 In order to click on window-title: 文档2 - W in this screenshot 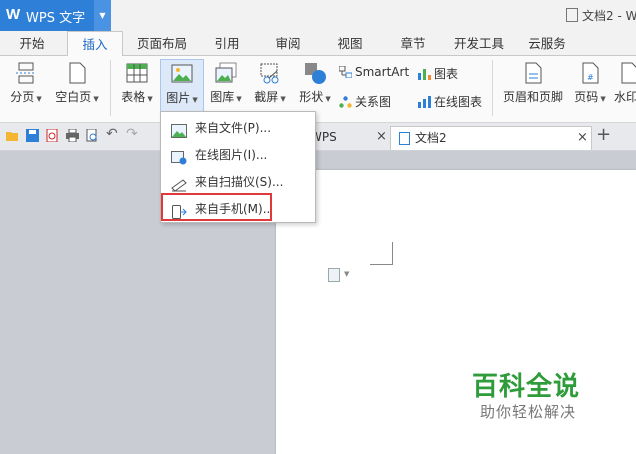, I will do `click(601, 15)`.